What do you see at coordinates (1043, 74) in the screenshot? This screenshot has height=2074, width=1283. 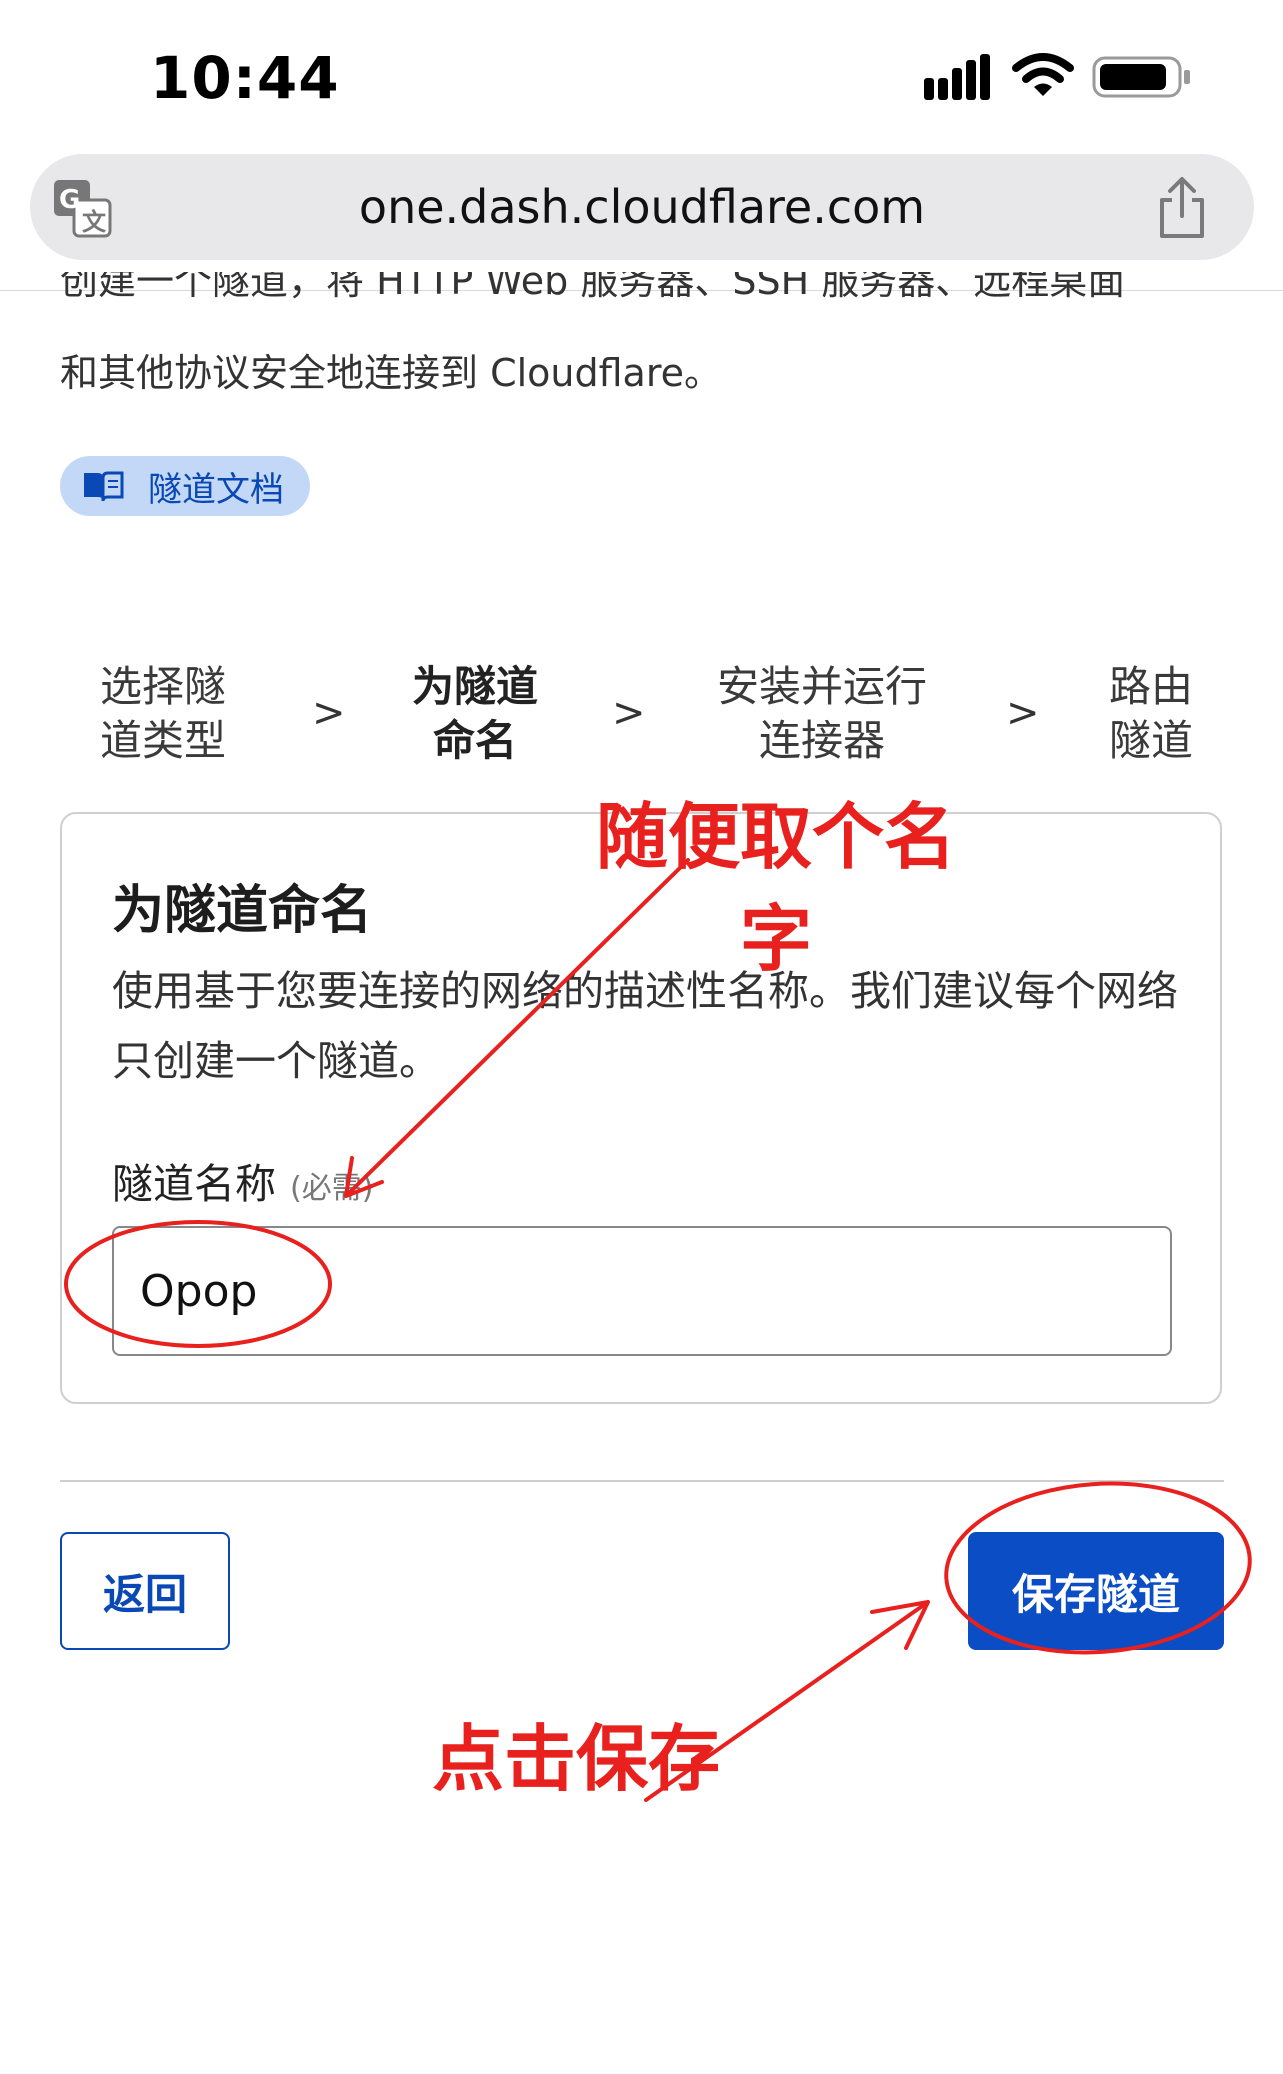 I see `wifi-icon` at bounding box center [1043, 74].